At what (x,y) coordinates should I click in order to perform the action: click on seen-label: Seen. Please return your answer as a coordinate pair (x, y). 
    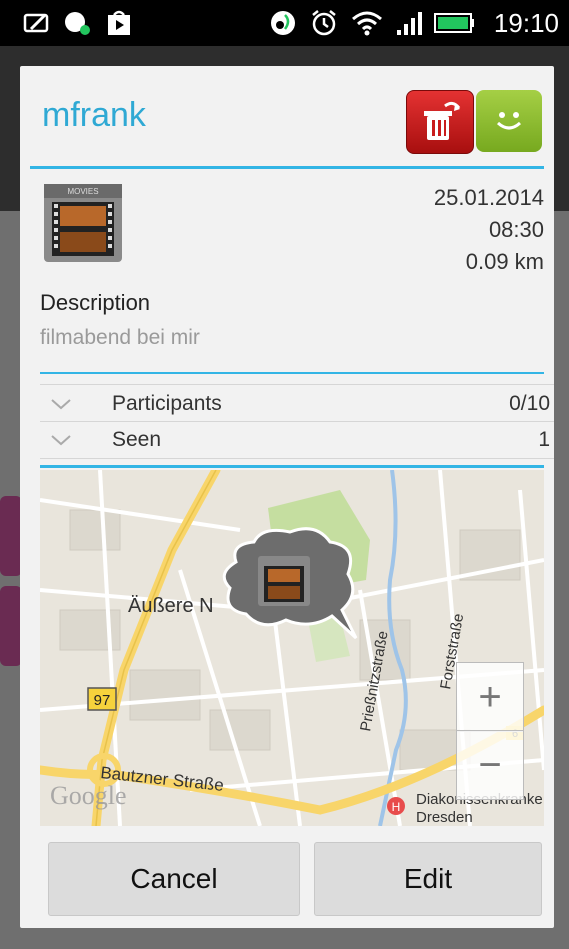
    Looking at the image, I should click on (137, 439).